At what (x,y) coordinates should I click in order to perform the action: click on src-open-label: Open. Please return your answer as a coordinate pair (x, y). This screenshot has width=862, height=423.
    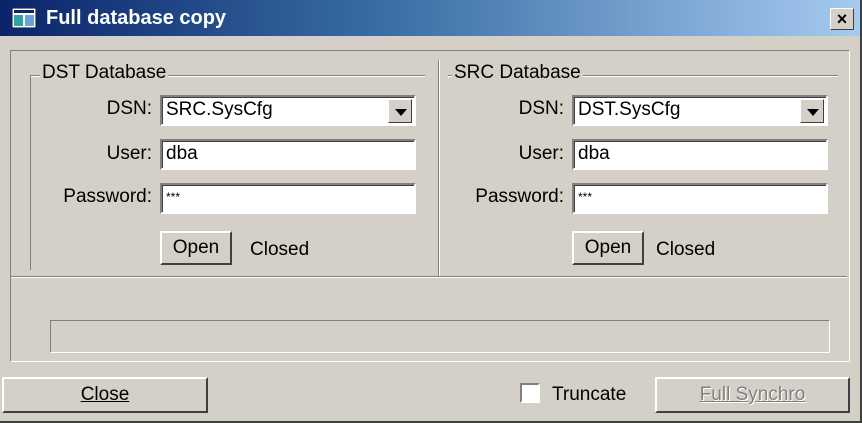
    Looking at the image, I should click on (608, 247).